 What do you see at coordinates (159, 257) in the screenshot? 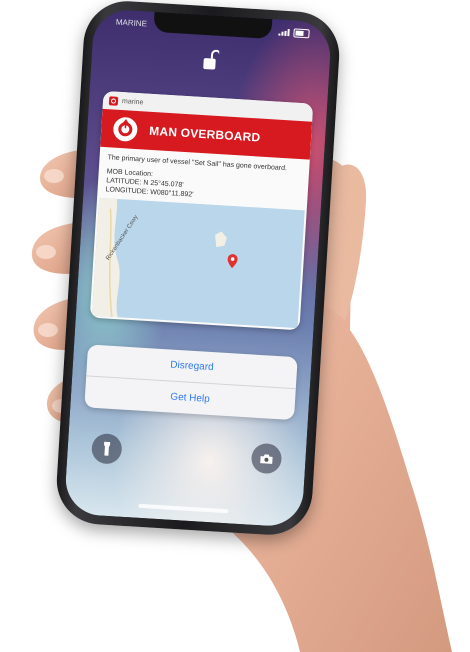
I see `map-graphic` at bounding box center [159, 257].